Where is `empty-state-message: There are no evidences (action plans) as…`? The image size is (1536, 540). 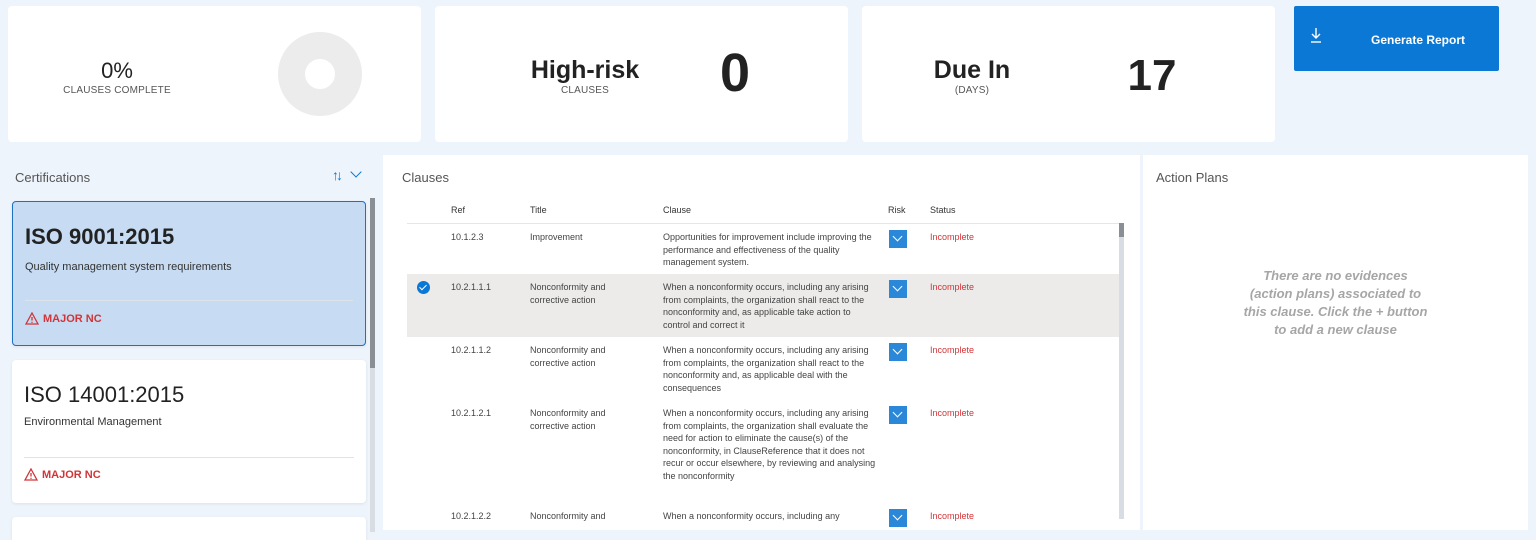
empty-state-message: There are no evidences (action plans) as… is located at coordinates (1335, 302).